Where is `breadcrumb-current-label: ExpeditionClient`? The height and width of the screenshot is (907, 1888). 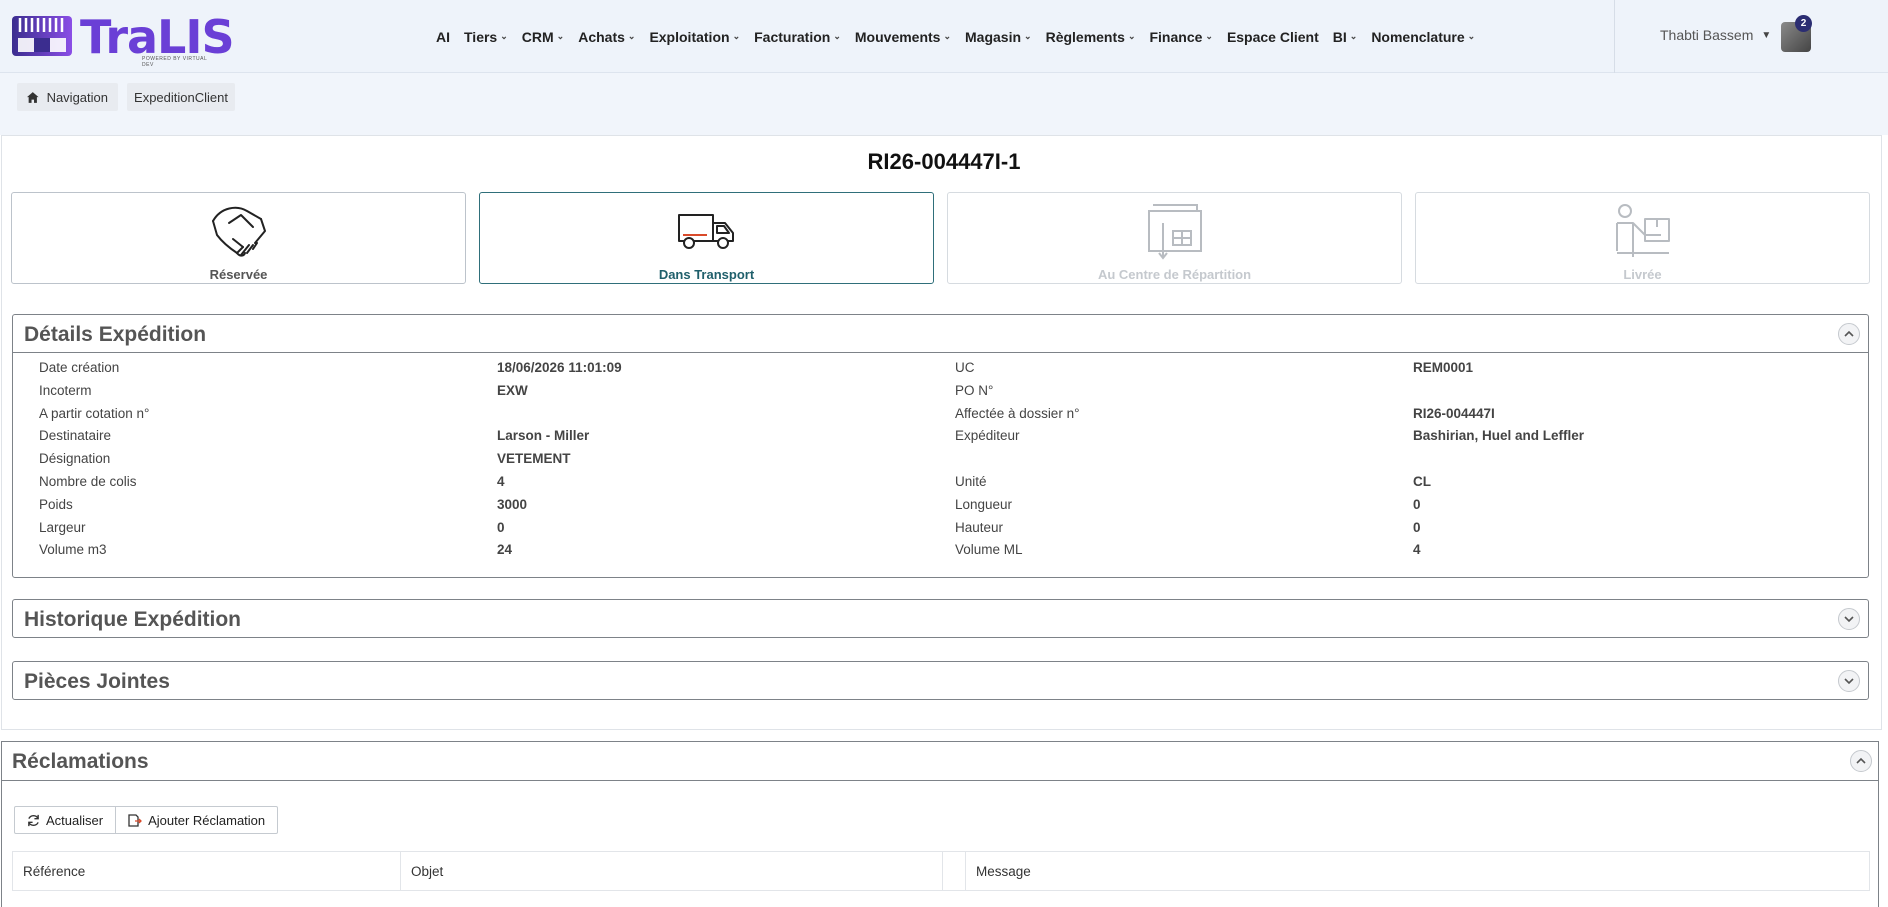 breadcrumb-current-label: ExpeditionClient is located at coordinates (181, 97).